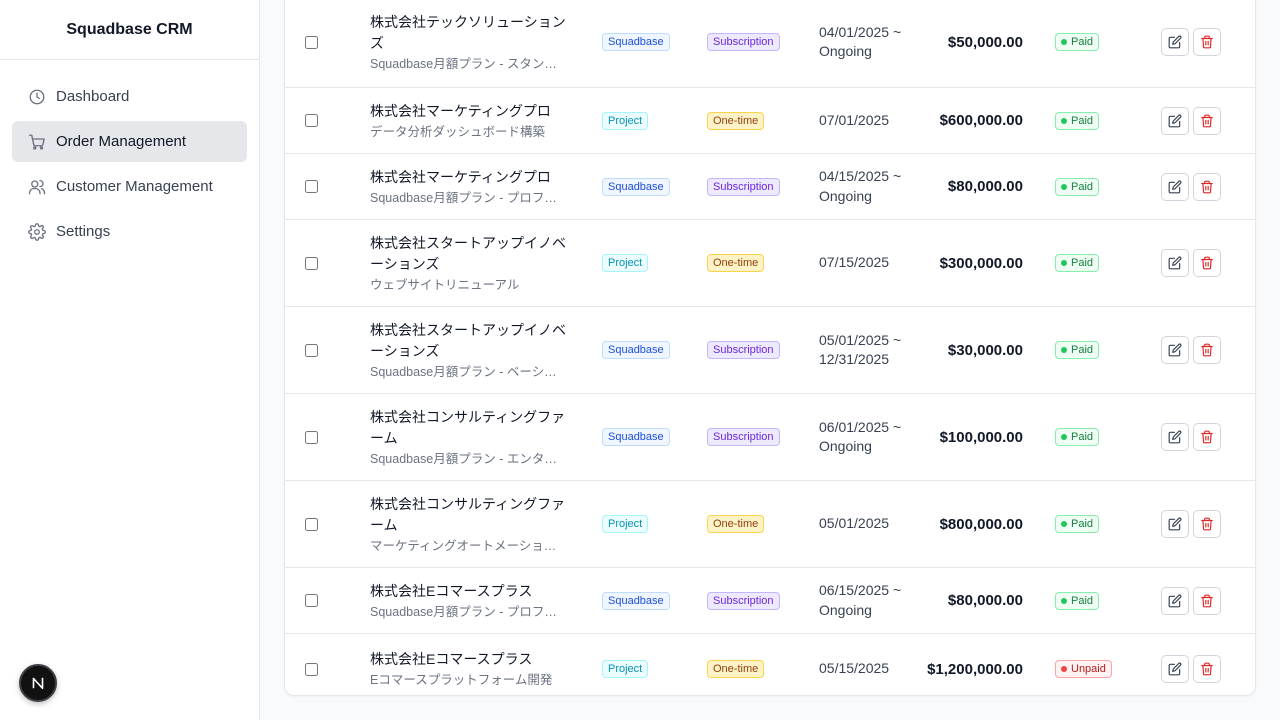 This screenshot has height=720, width=1280. What do you see at coordinates (854, 523) in the screenshot?
I see `contract-period: 05/01/2025` at bounding box center [854, 523].